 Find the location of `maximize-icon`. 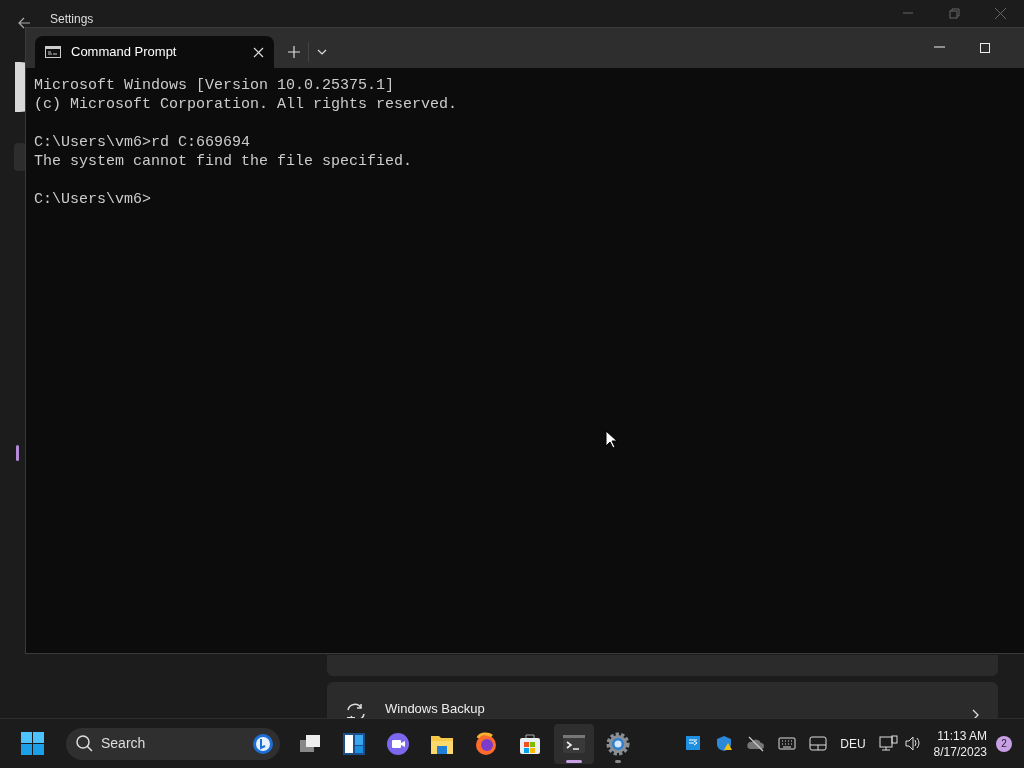

maximize-icon is located at coordinates (985, 48).